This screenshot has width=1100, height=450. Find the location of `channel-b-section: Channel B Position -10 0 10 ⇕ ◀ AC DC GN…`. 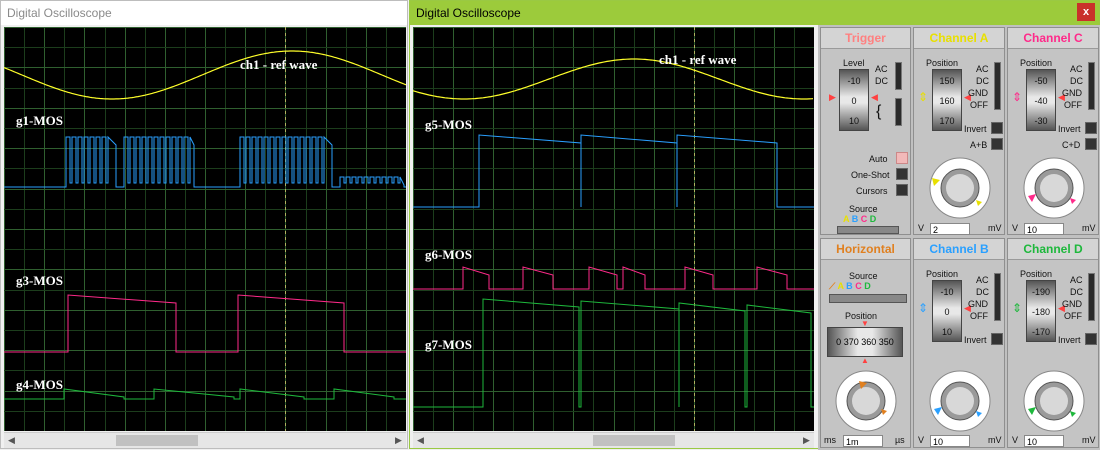

channel-b-section: Channel B Position -10 0 10 ⇕ ◀ AC DC GN… is located at coordinates (959, 343).